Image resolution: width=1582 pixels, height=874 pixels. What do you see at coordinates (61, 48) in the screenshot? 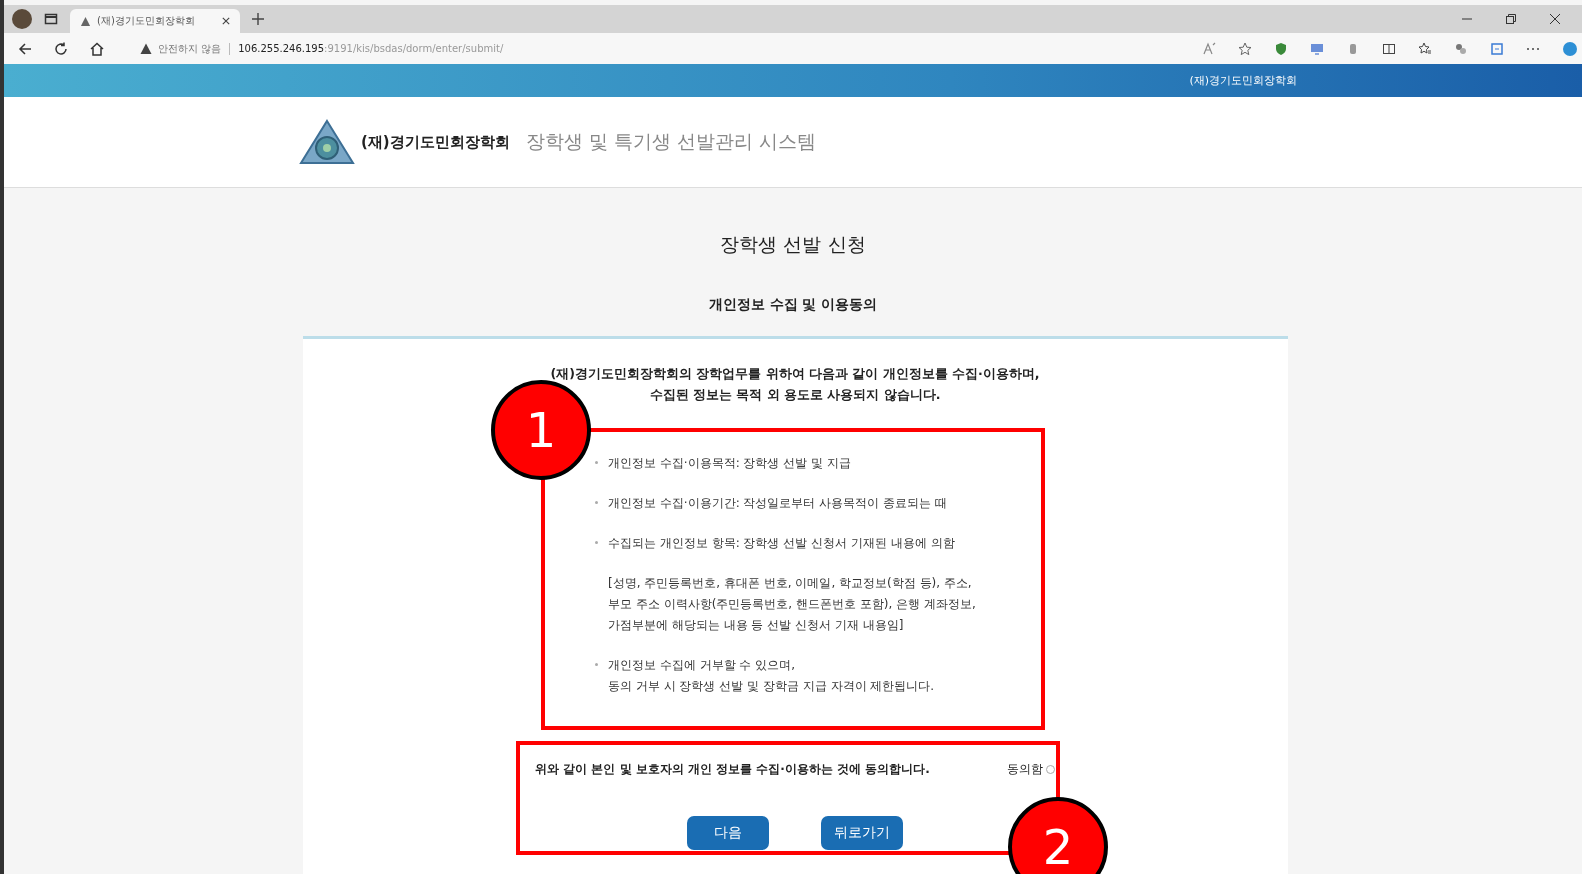
I see `refresh-icon` at bounding box center [61, 48].